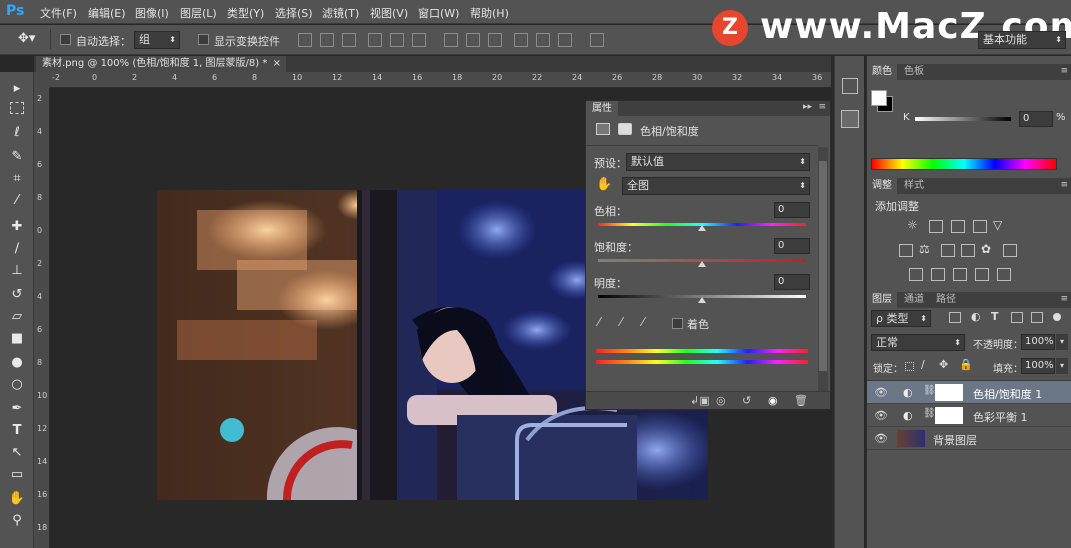 This screenshot has height=548, width=1071. What do you see at coordinates (955, 440) in the screenshot?
I see `layer-name: 背景图层` at bounding box center [955, 440].